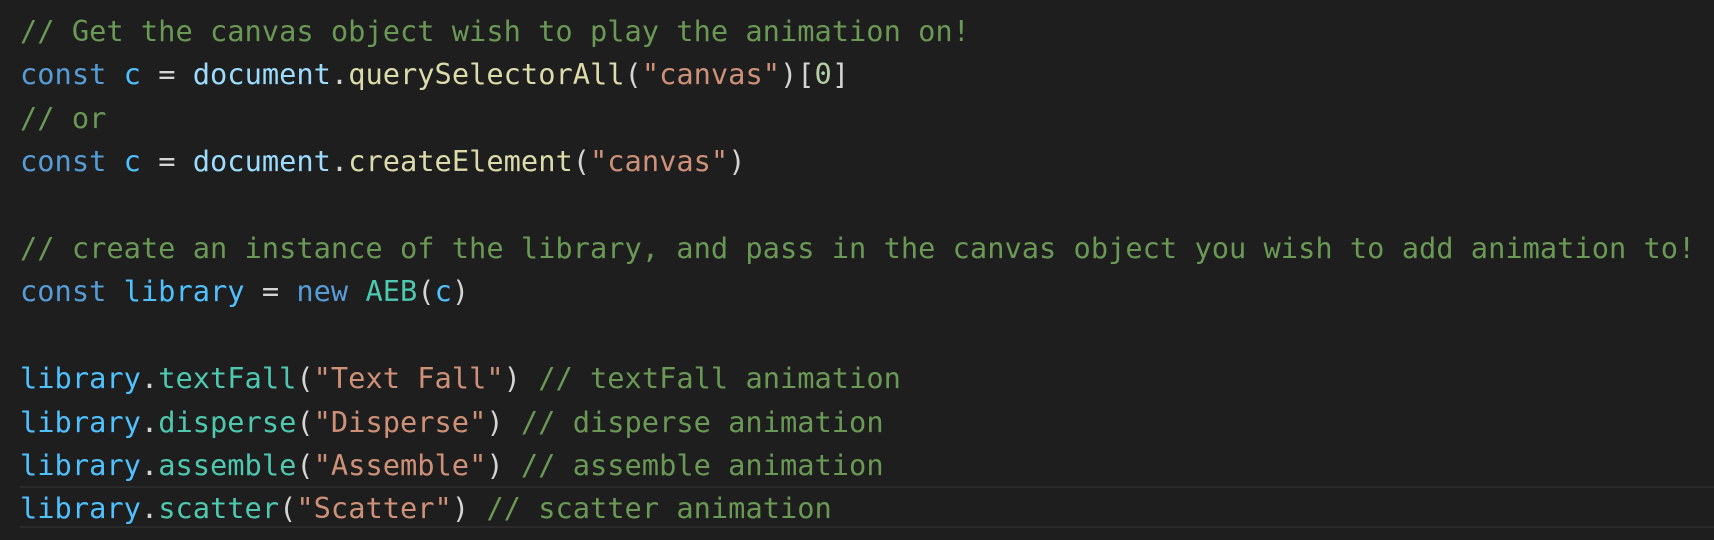 Image resolution: width=1714 pixels, height=540 pixels. Describe the element at coordinates (219, 508) in the screenshot. I see `code-token-method: scatter` at that location.